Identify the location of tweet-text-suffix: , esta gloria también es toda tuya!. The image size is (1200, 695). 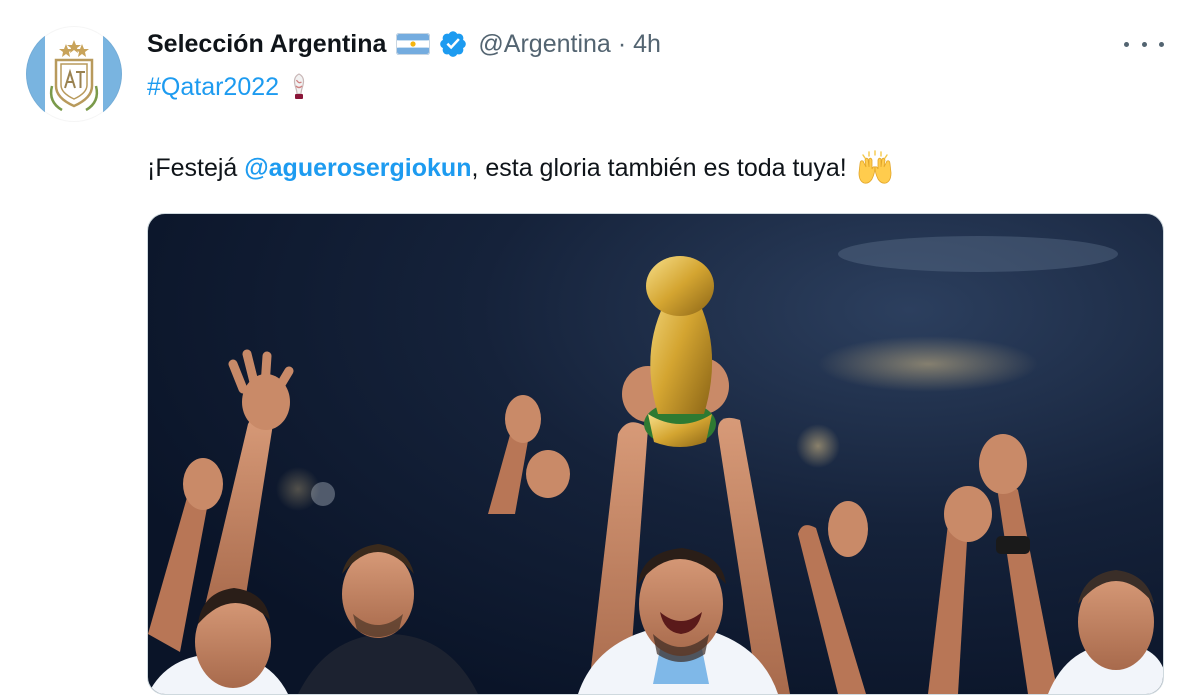
(659, 167).